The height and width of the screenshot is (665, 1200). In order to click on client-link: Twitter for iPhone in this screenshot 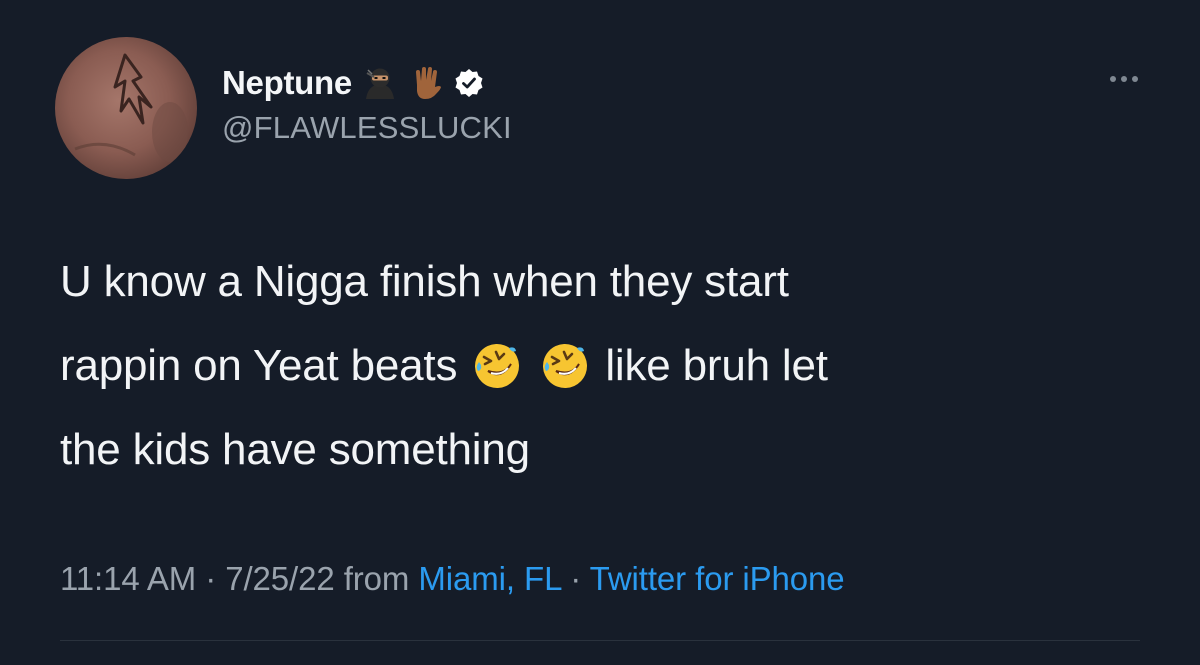, I will do `click(717, 578)`.